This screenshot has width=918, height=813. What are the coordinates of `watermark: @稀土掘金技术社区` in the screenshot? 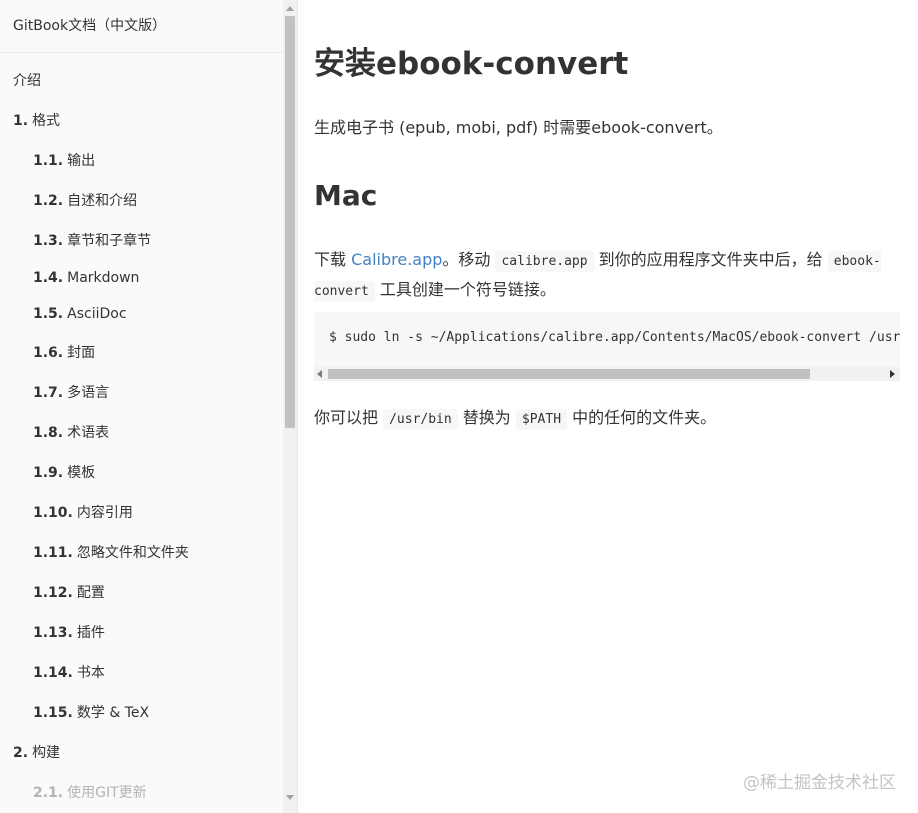 It's located at (819, 783).